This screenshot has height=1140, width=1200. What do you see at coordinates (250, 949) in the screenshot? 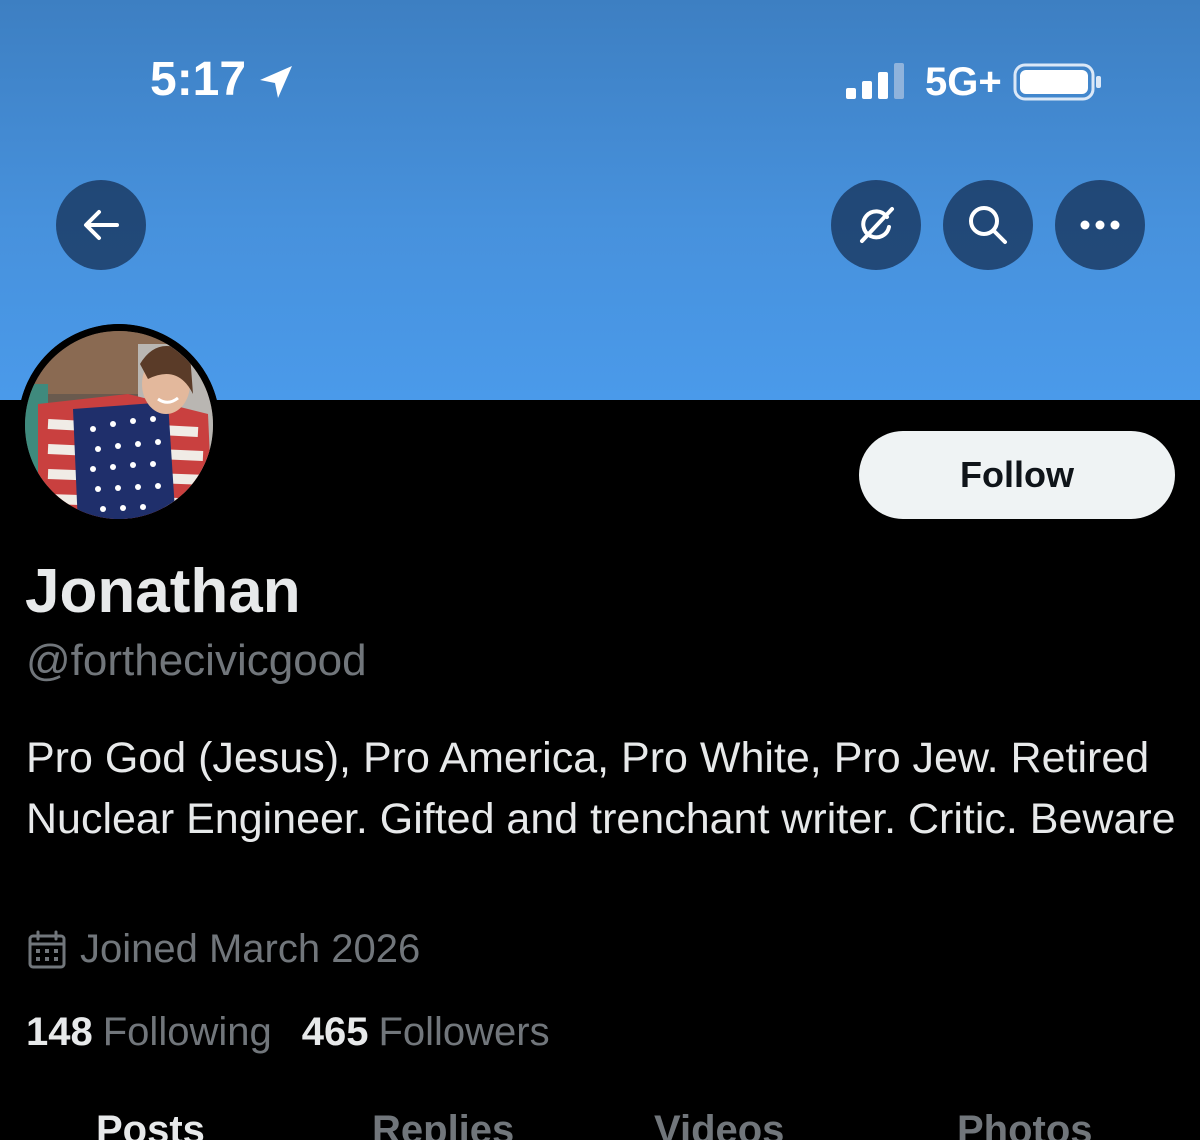
I see `joined-date: Joined March 2026` at bounding box center [250, 949].